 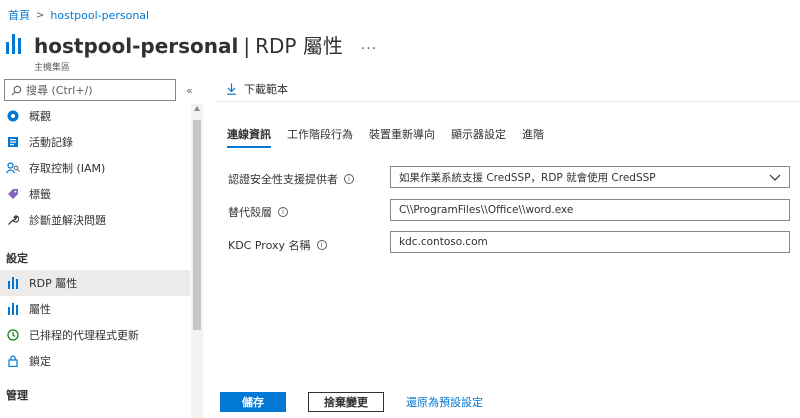 I want to click on tag-icon, so click(x=13, y=194).